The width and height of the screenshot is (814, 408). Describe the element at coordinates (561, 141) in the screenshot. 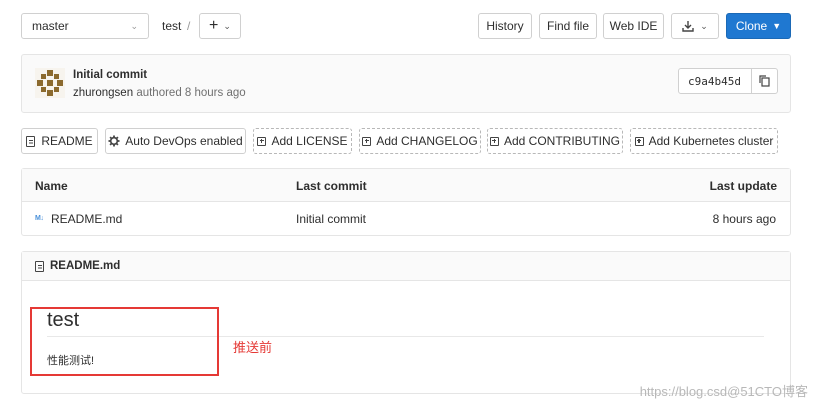

I see `add-contributing-label: Add CONTRIBUTING` at that location.